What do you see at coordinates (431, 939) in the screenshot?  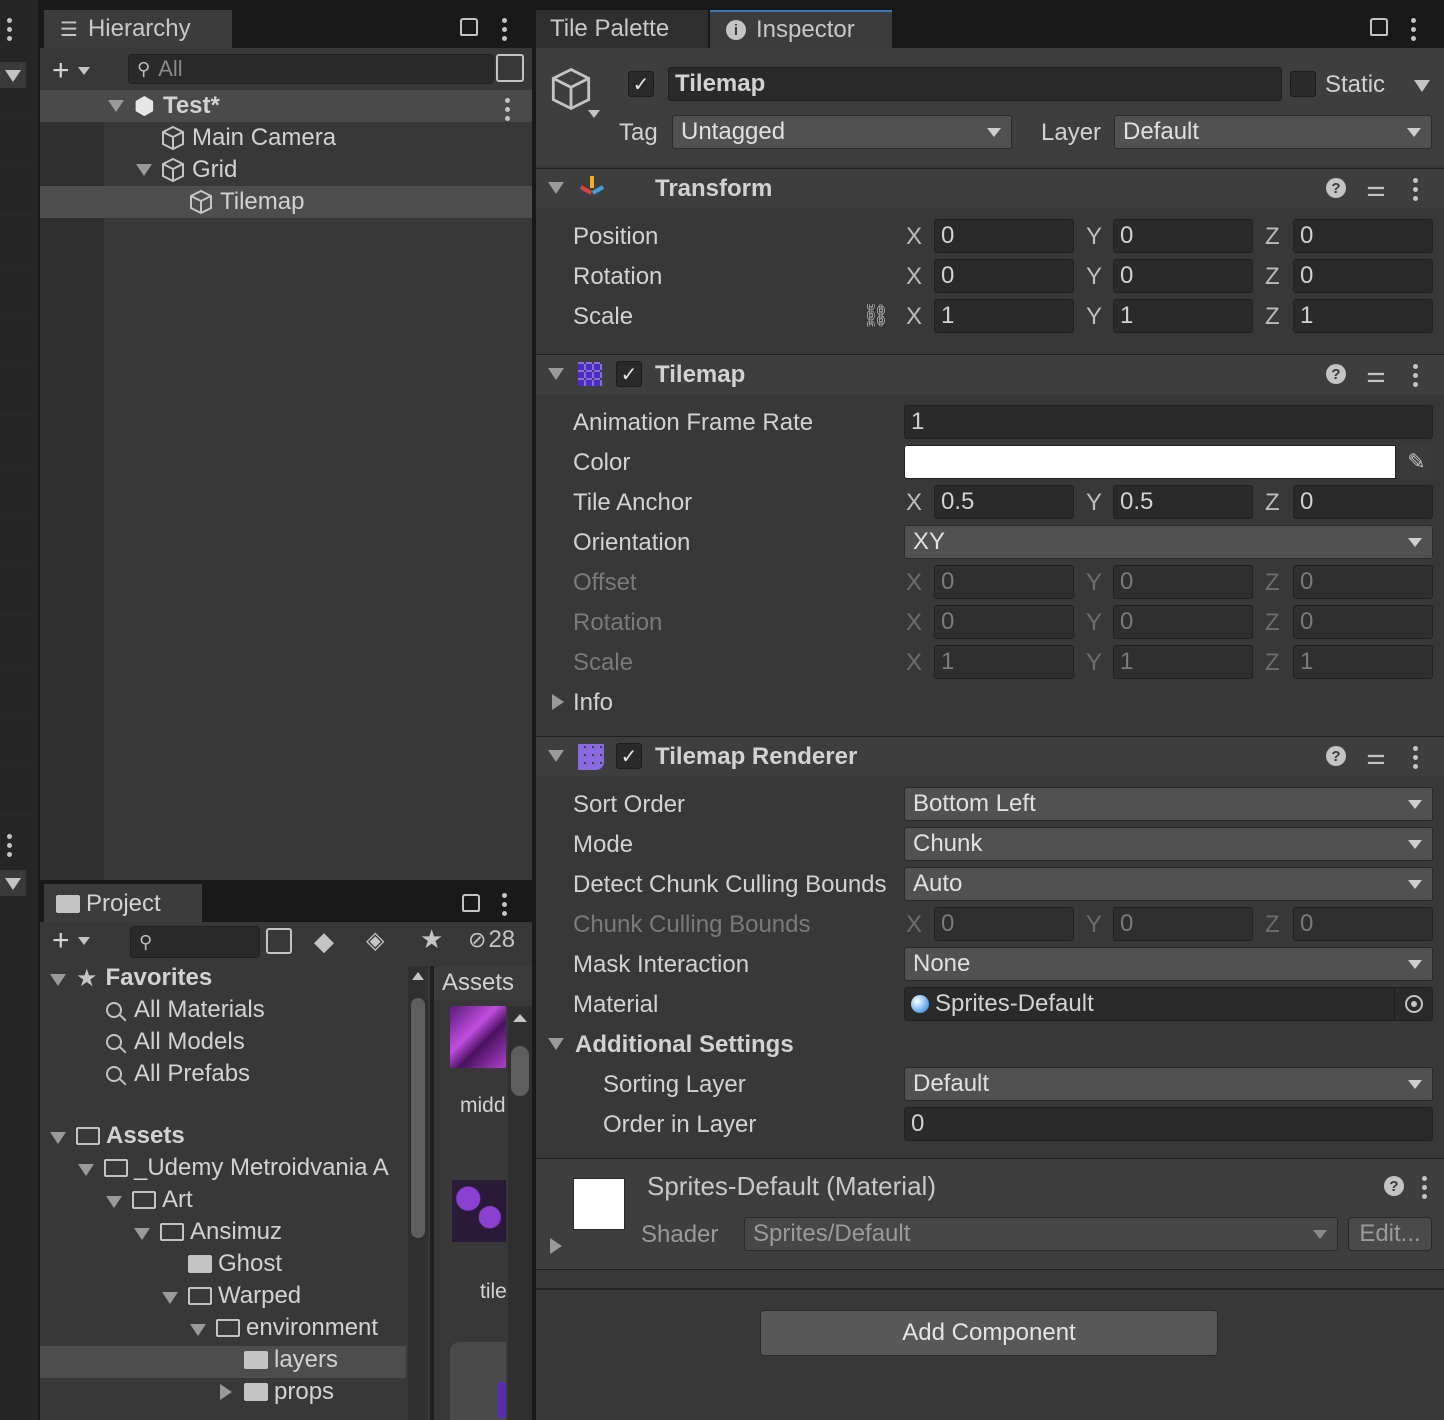 I see `favorites-filter-icon: ★` at bounding box center [431, 939].